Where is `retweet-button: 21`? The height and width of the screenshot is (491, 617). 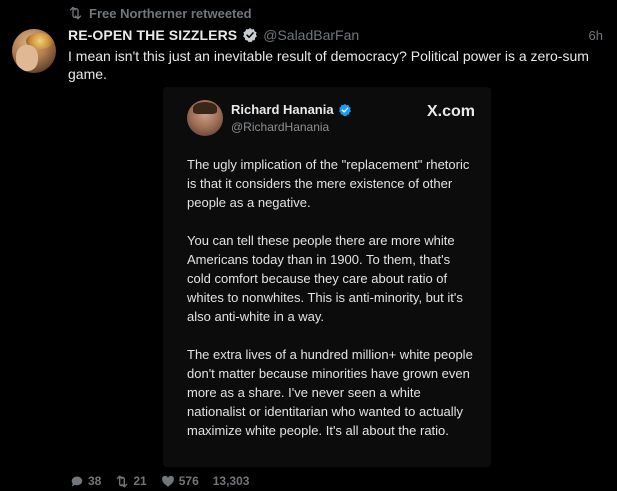
retweet-button: 21 is located at coordinates (131, 481).